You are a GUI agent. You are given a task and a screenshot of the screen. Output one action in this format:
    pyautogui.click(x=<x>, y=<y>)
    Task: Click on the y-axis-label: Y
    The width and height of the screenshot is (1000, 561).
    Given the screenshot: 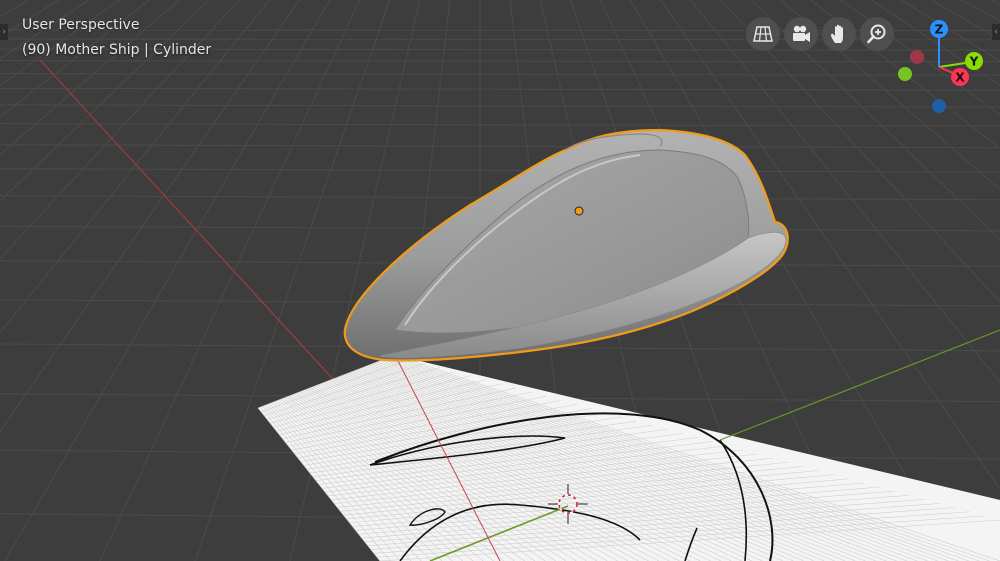 What is the action you would take?
    pyautogui.click(x=974, y=62)
    